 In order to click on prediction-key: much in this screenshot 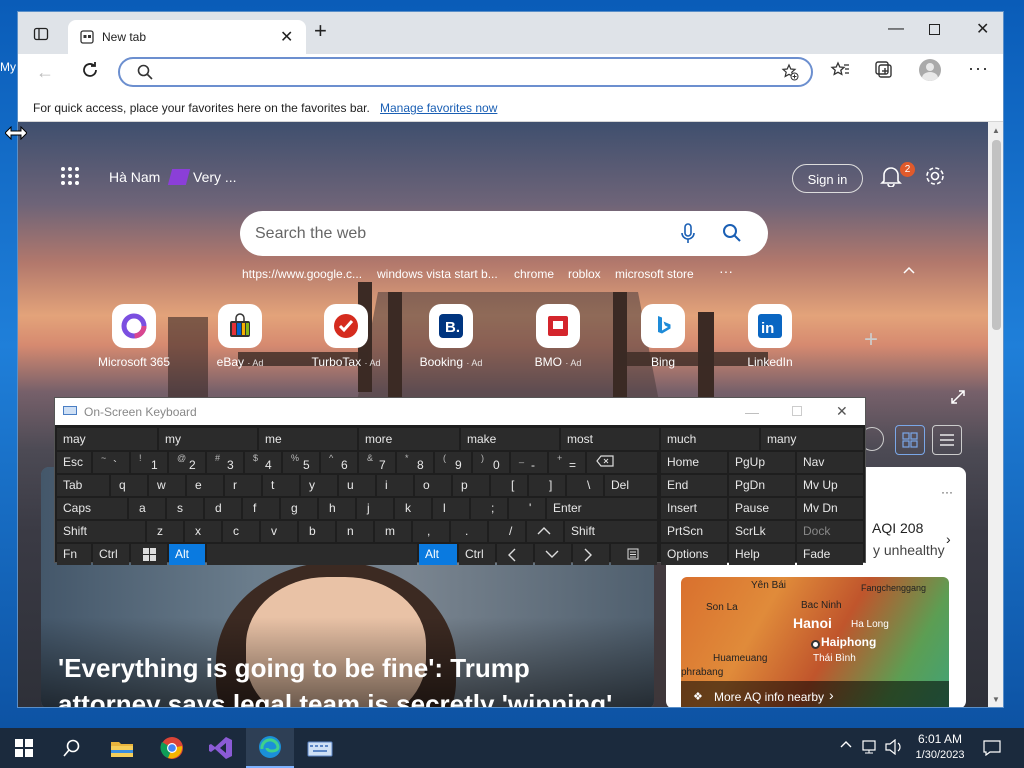, I will do `click(710, 439)`.